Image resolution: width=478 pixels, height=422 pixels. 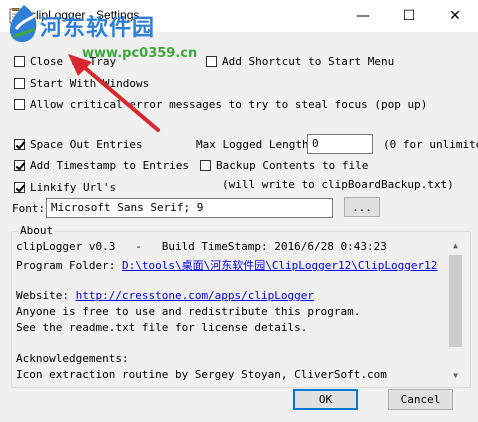 I want to click on window-title: clipLogger - Settings, so click(x=85, y=15).